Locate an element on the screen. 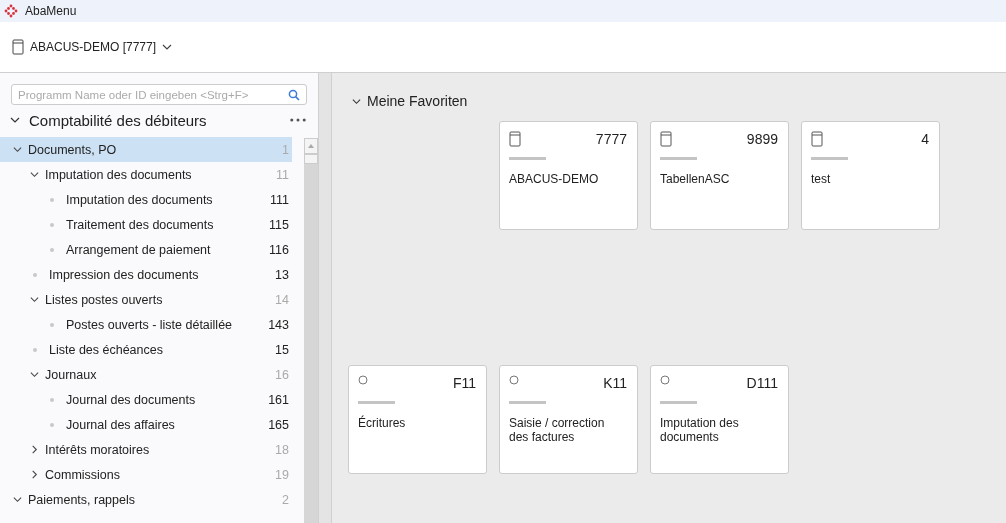 The image size is (1006, 523). favorite-card: 4 test is located at coordinates (870, 175).